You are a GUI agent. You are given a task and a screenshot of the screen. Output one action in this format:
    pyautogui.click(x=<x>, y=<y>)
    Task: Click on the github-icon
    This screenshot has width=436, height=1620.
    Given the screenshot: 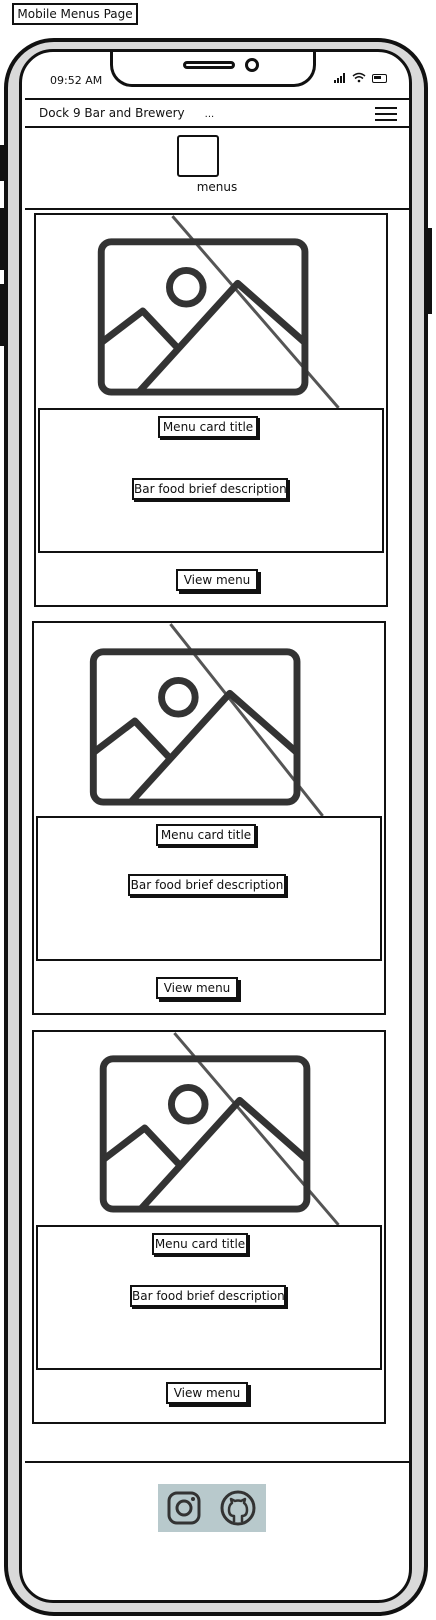 What is the action you would take?
    pyautogui.click(x=238, y=1508)
    